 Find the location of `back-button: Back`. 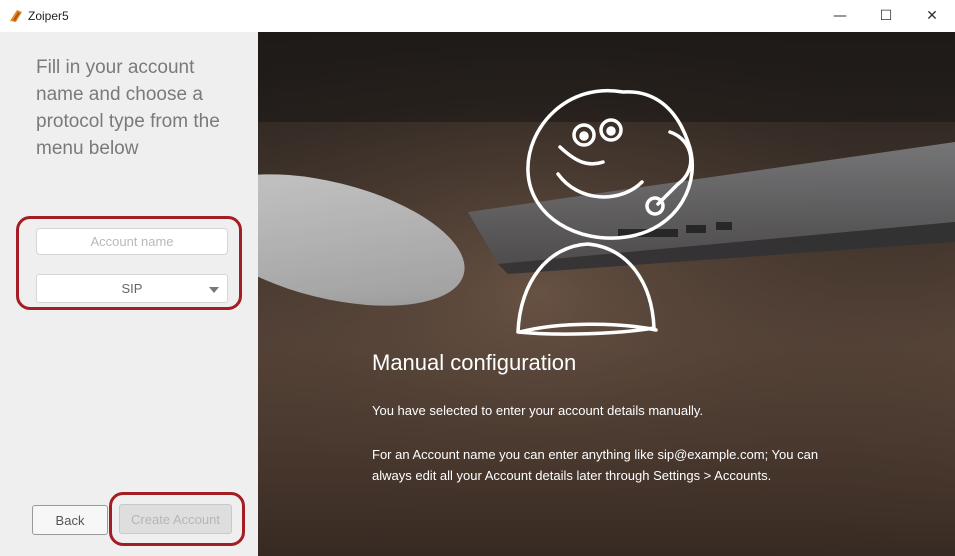

back-button: Back is located at coordinates (70, 520).